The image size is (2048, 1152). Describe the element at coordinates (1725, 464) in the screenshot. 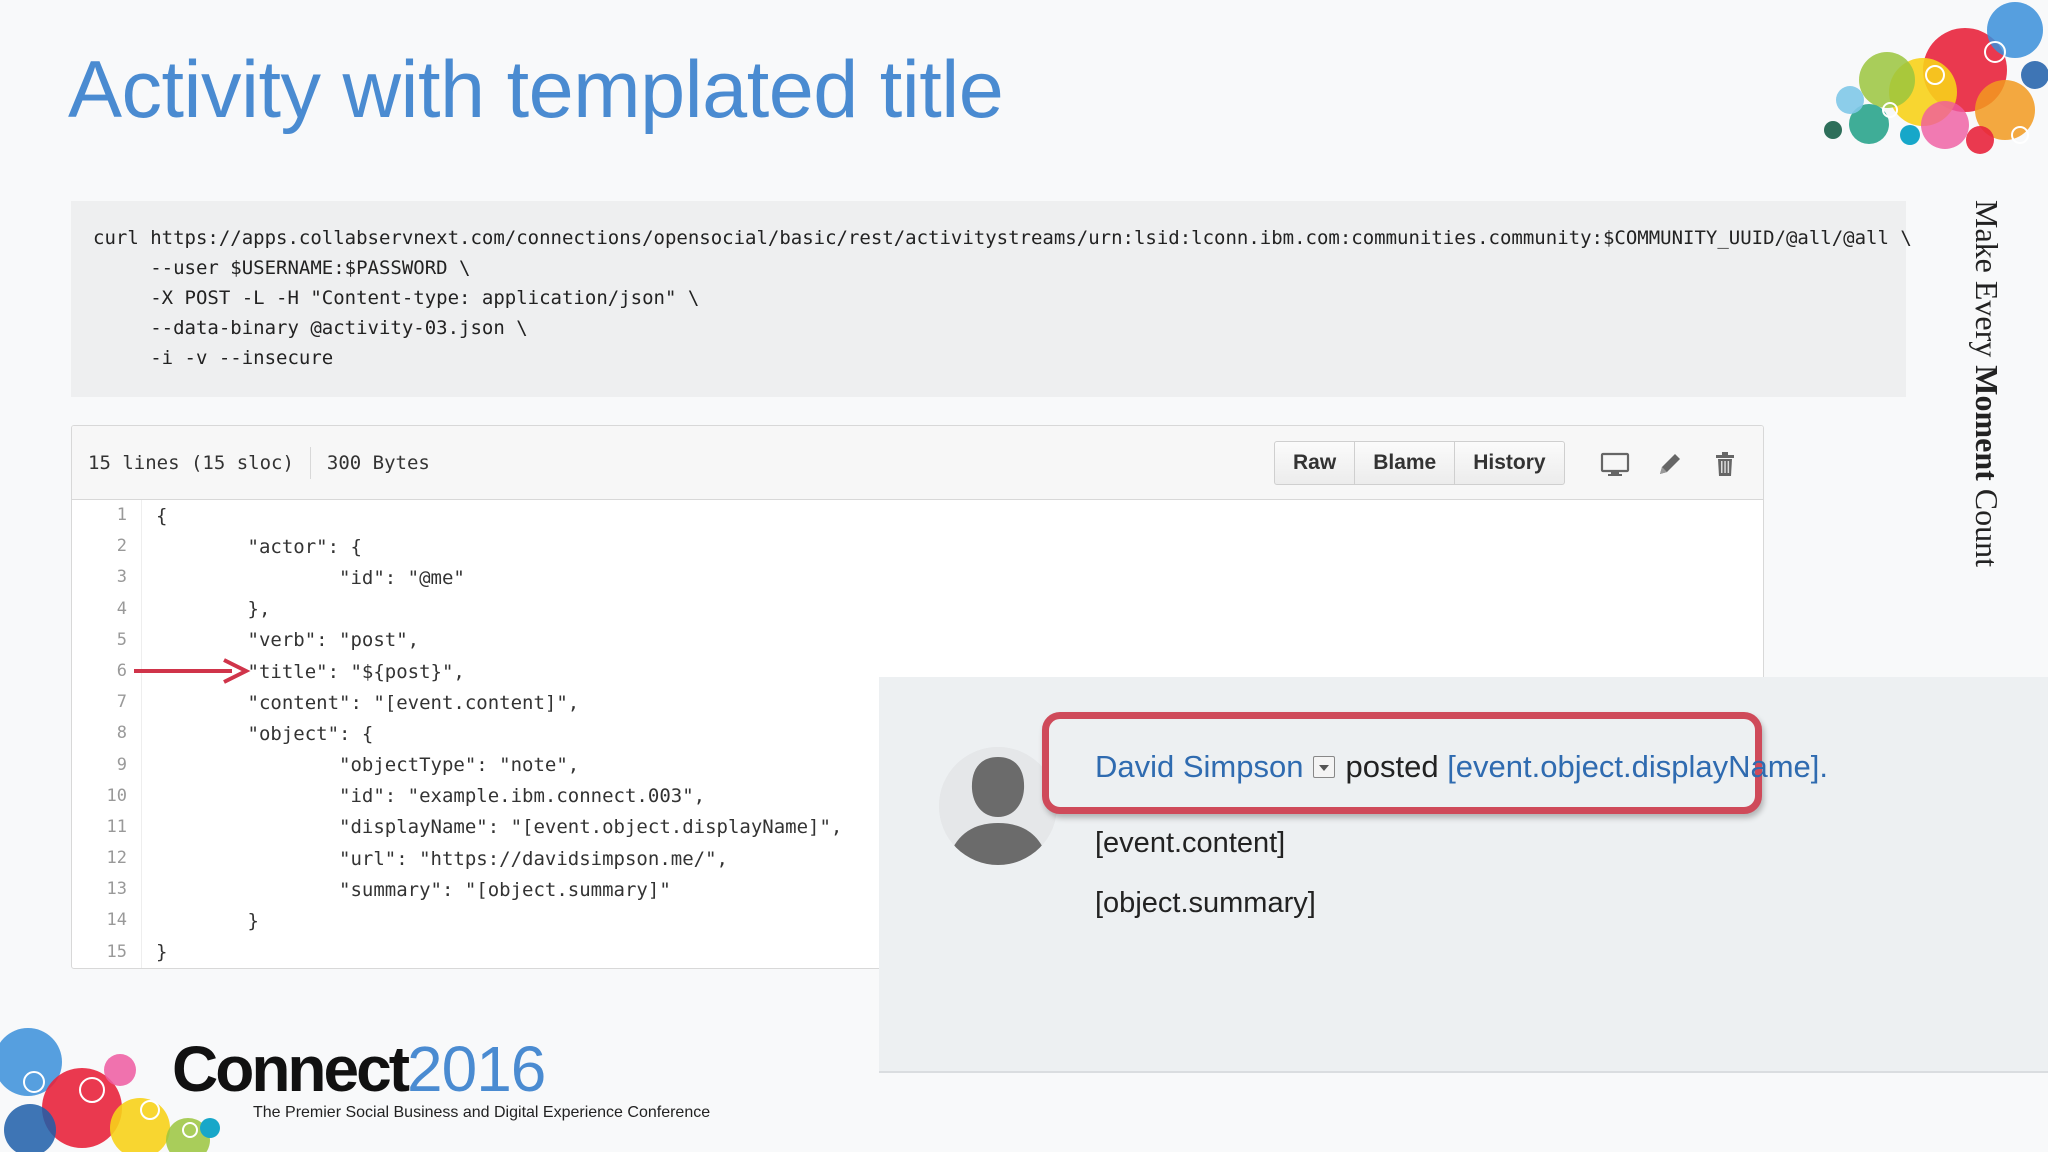

I see `trash-icon` at that location.